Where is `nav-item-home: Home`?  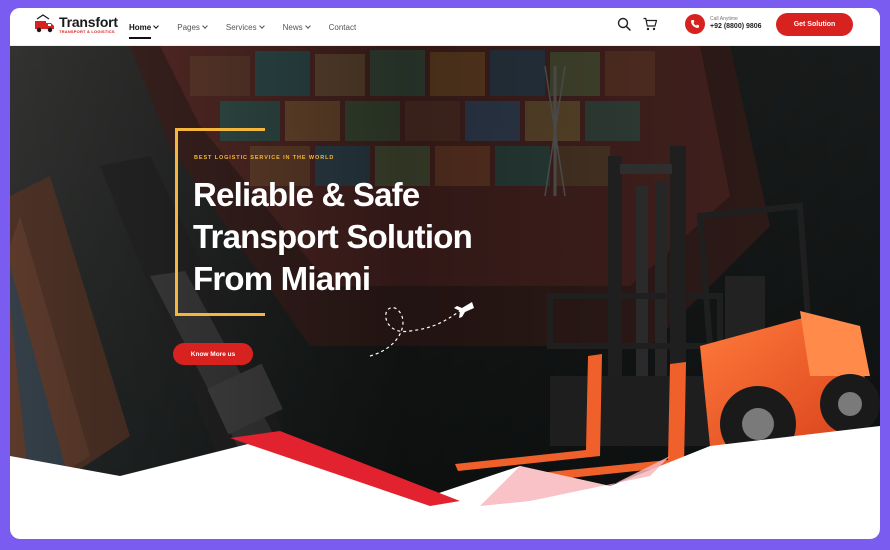
nav-item-home: Home is located at coordinates (144, 30).